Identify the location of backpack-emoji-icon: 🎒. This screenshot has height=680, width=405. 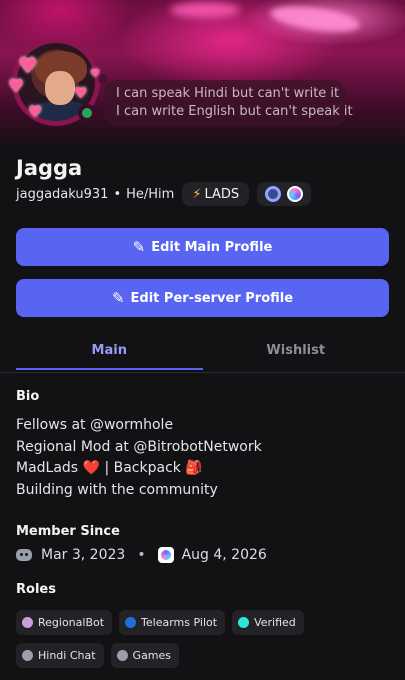
(194, 468).